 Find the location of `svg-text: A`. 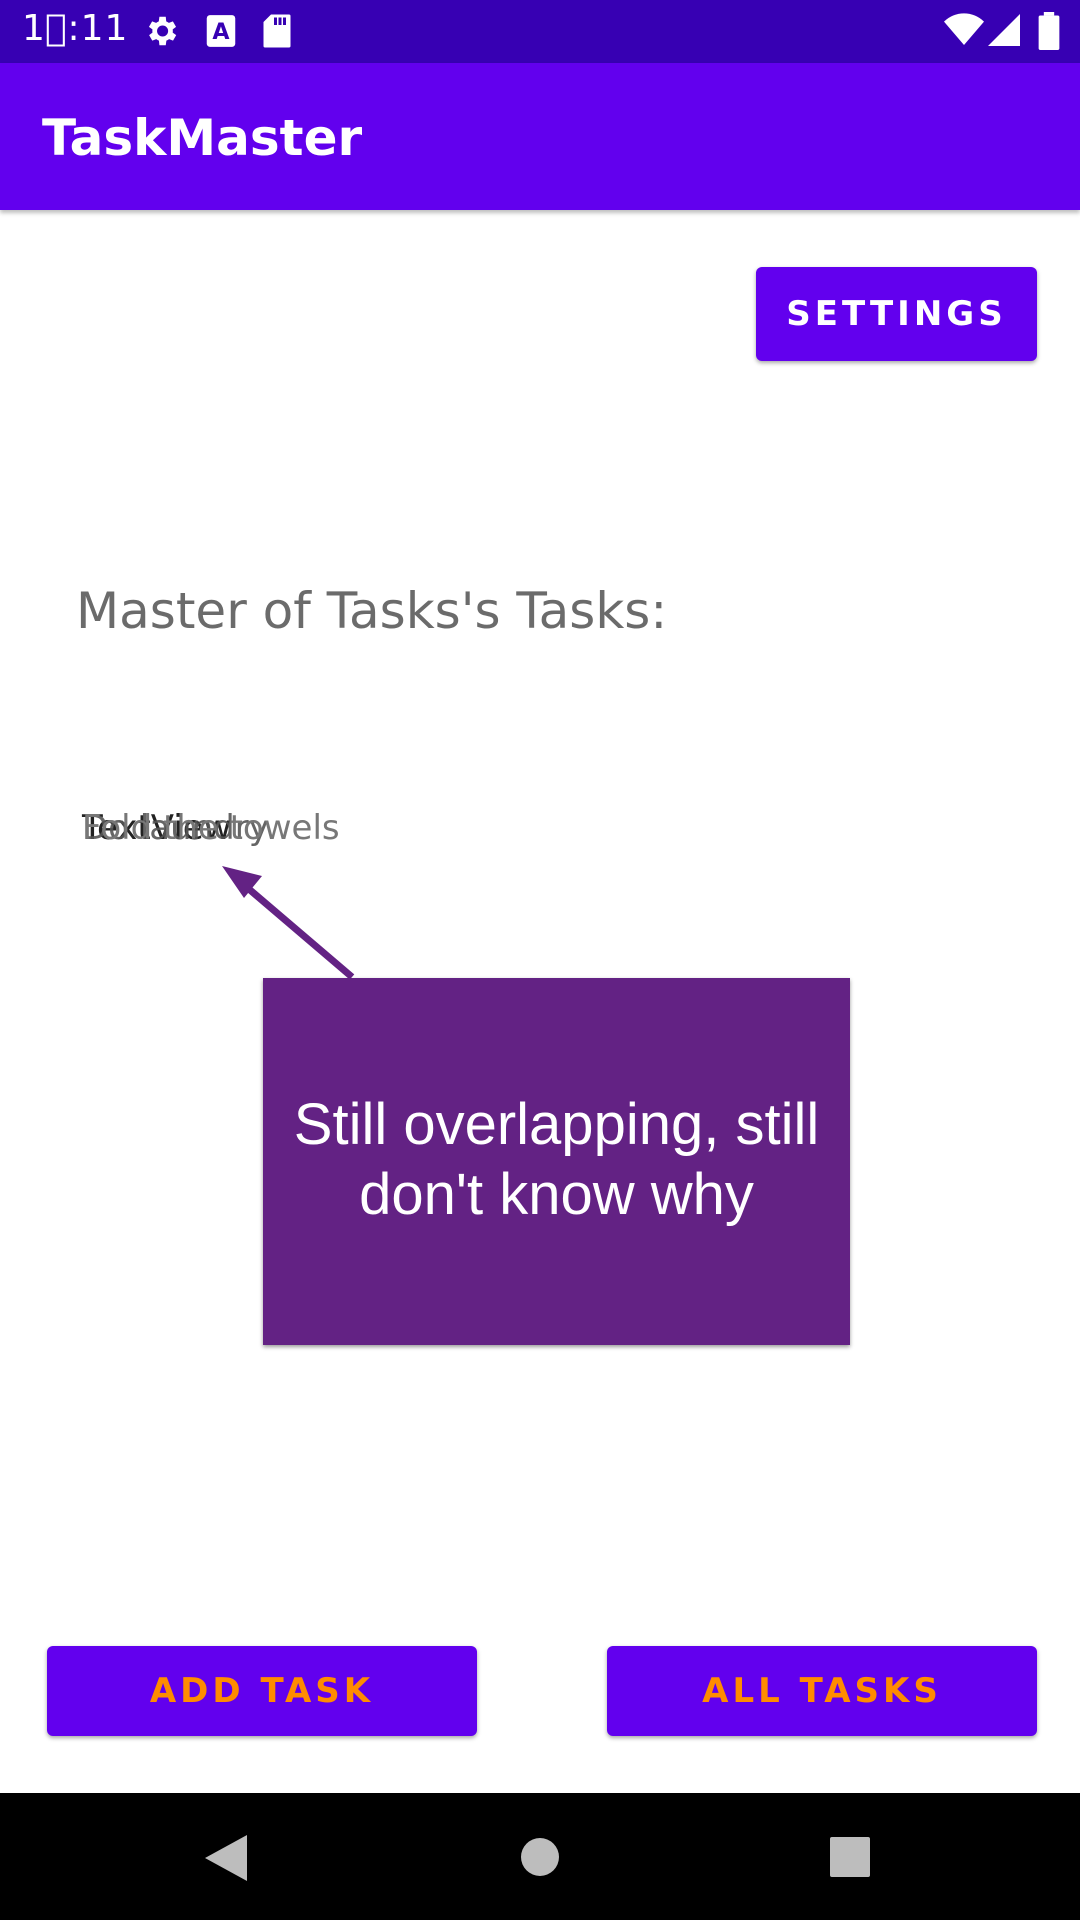

svg-text: A is located at coordinates (221, 32).